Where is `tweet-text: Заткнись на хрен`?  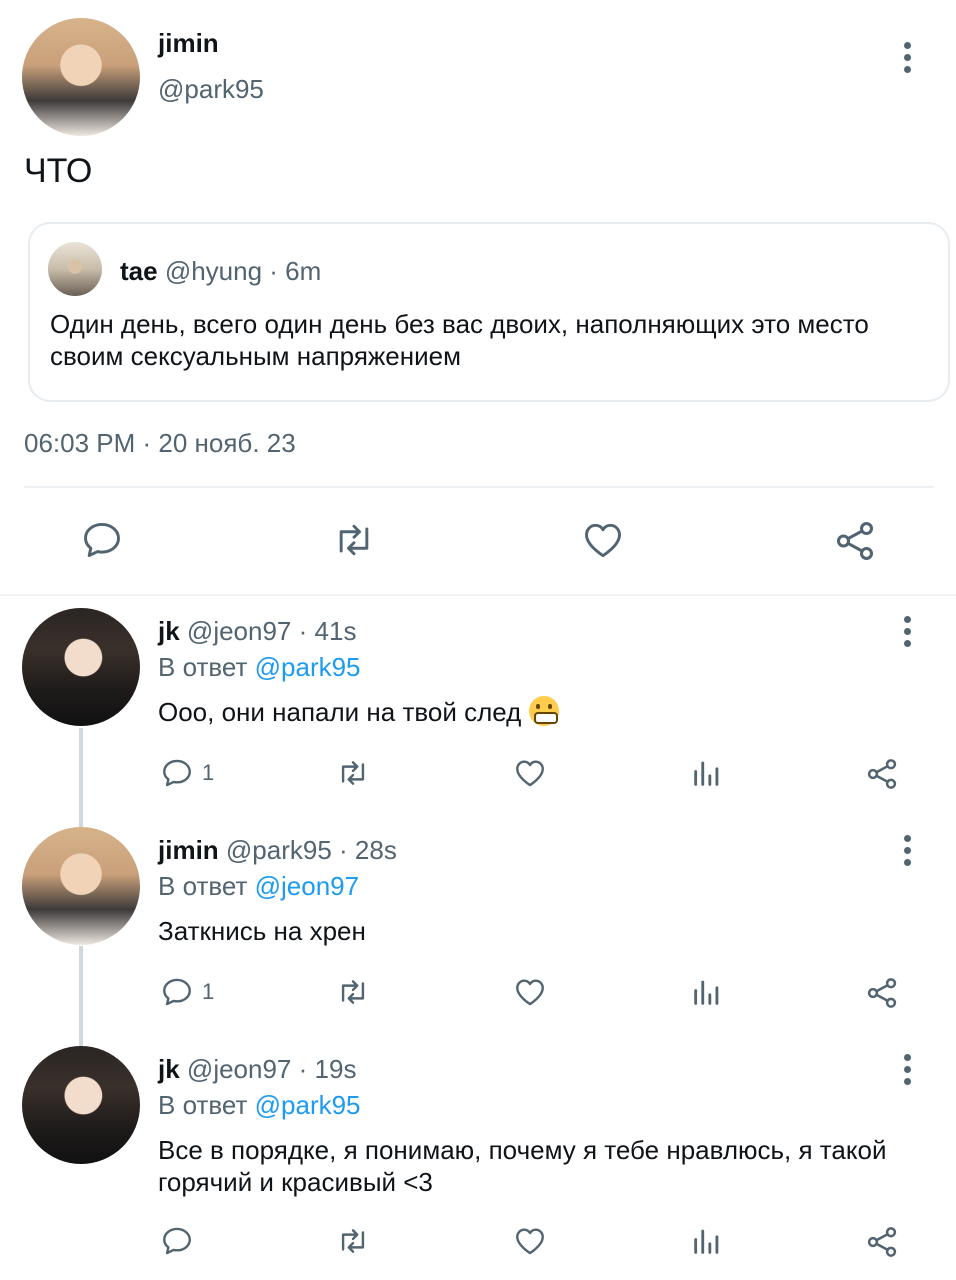
tweet-text: Заткнись на хрен is located at coordinates (262, 931).